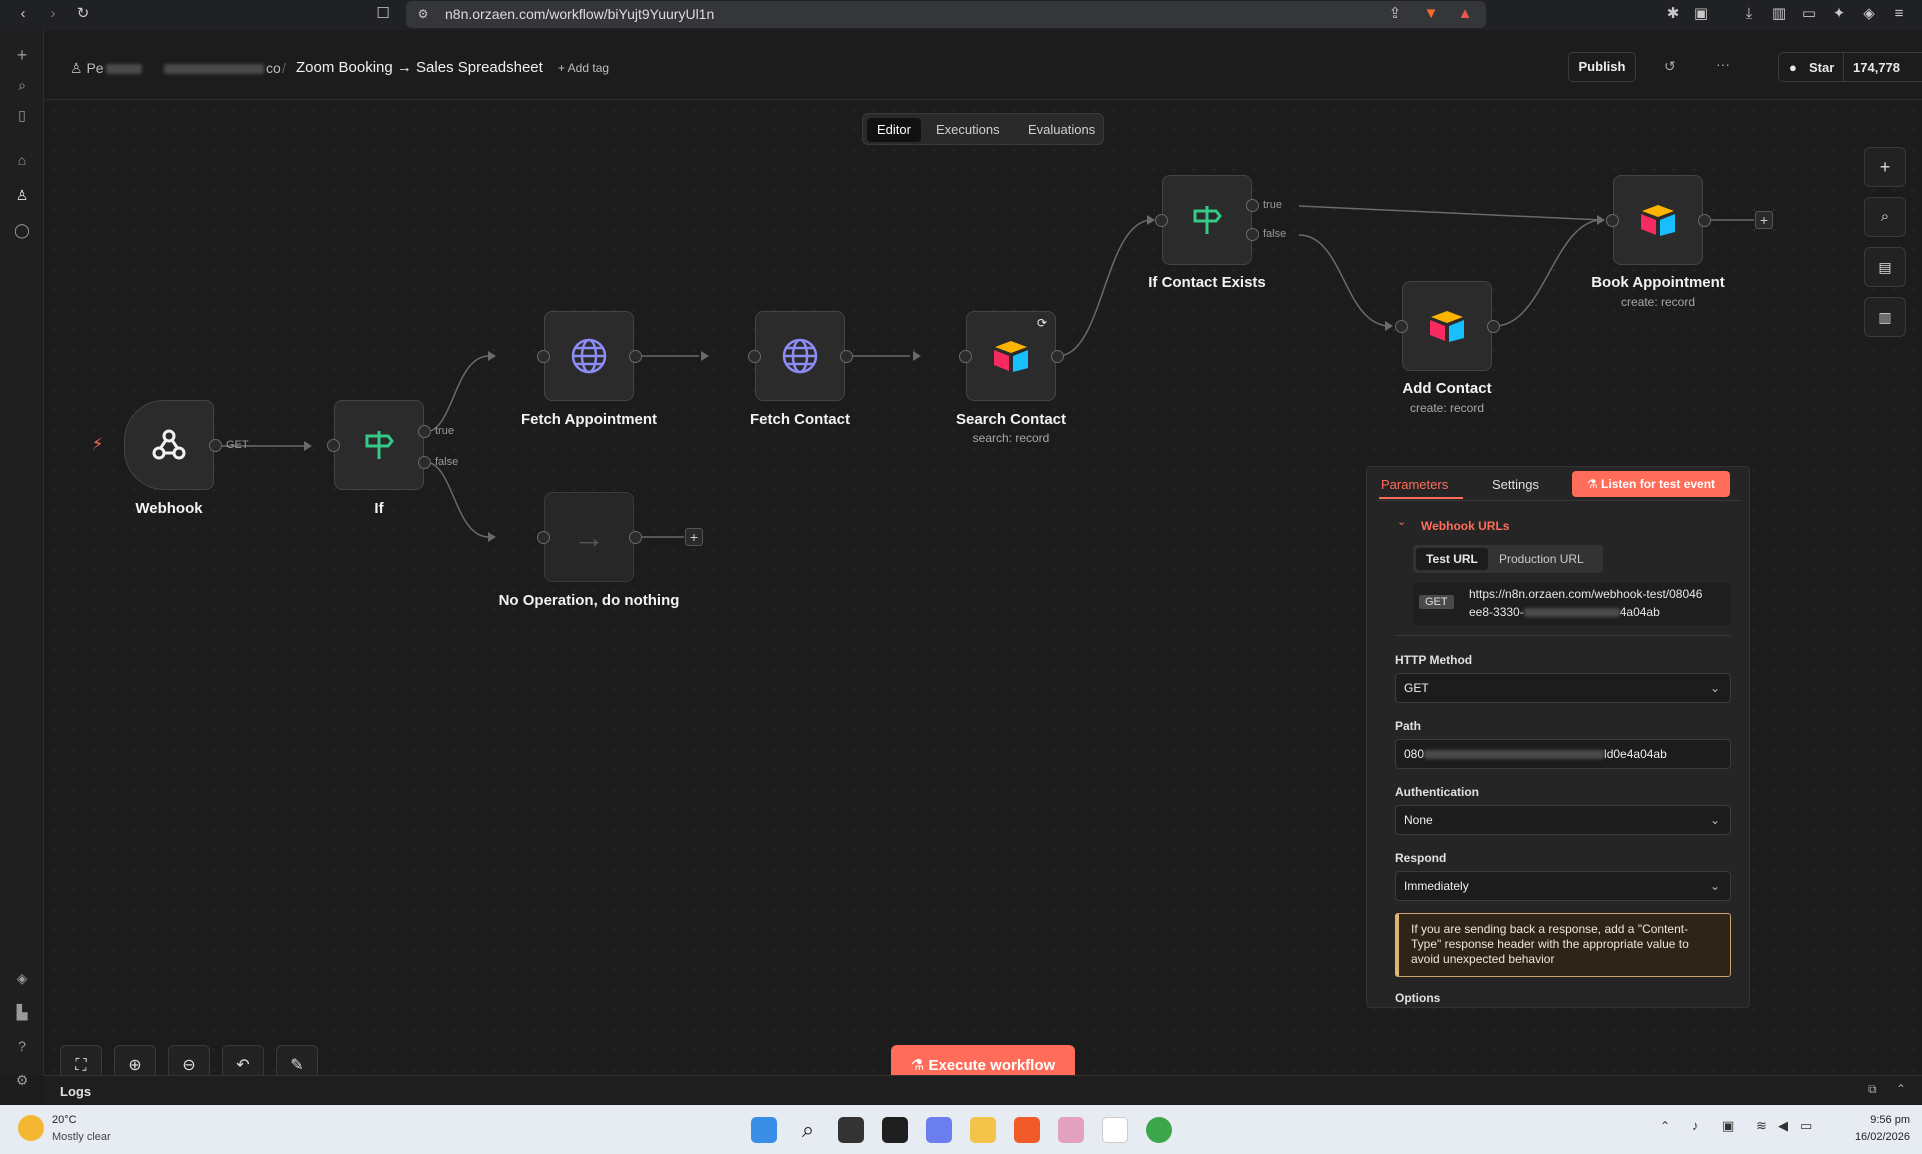 The image size is (1922, 1154). What do you see at coordinates (1465, 526) in the screenshot?
I see `webhook-urls-header: Webhook URLs` at bounding box center [1465, 526].